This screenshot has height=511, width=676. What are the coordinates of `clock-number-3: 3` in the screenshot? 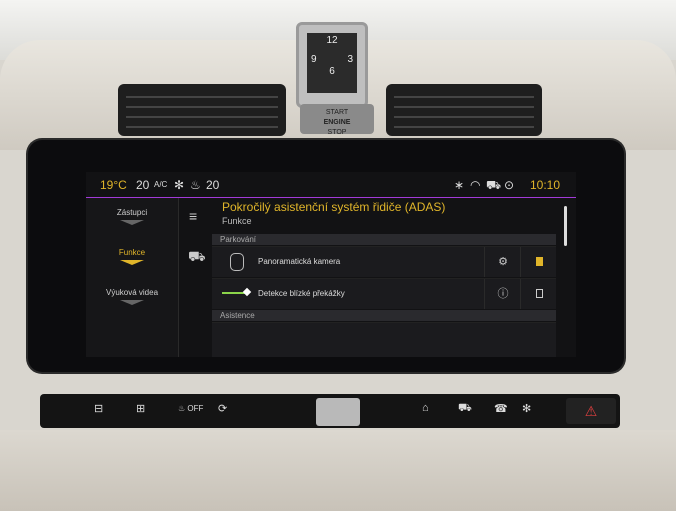 It's located at (350, 59).